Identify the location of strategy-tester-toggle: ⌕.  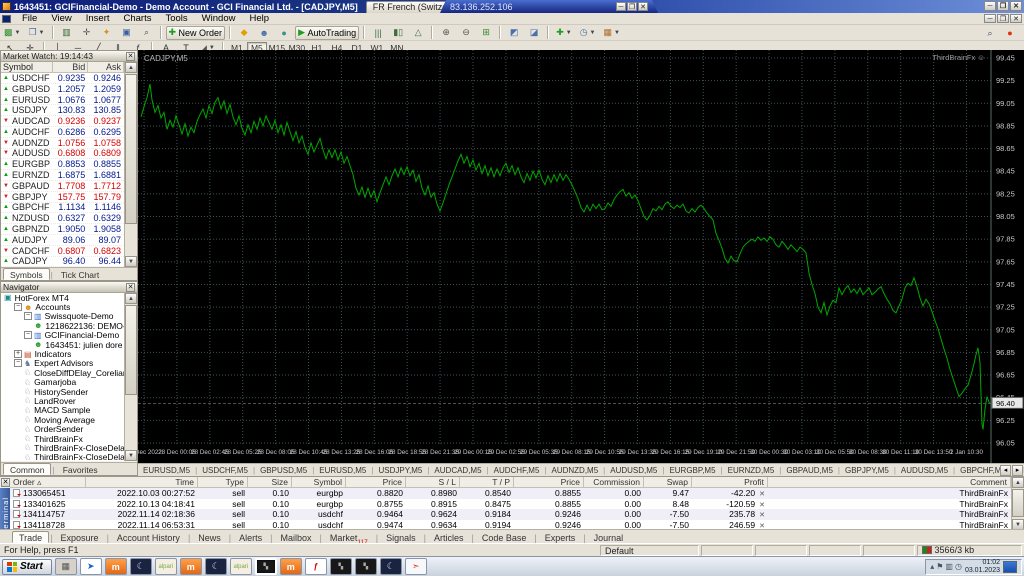
(147, 33).